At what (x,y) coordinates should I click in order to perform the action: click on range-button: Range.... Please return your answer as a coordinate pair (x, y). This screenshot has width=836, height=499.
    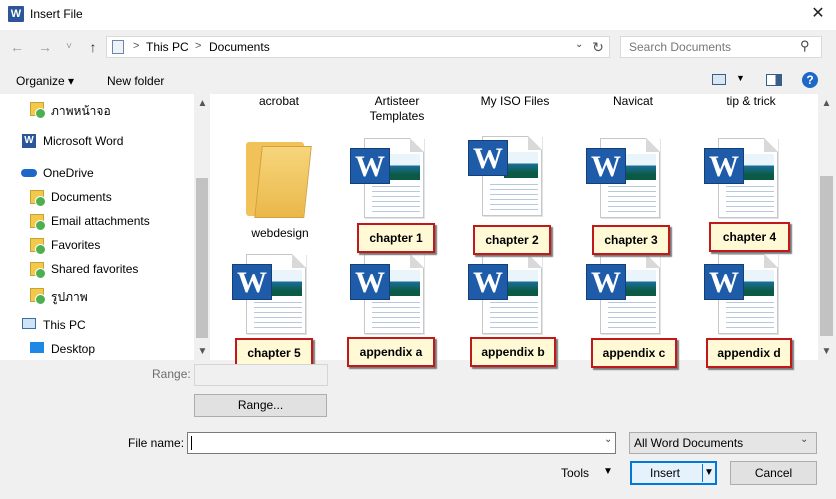
    Looking at the image, I should click on (260, 405).